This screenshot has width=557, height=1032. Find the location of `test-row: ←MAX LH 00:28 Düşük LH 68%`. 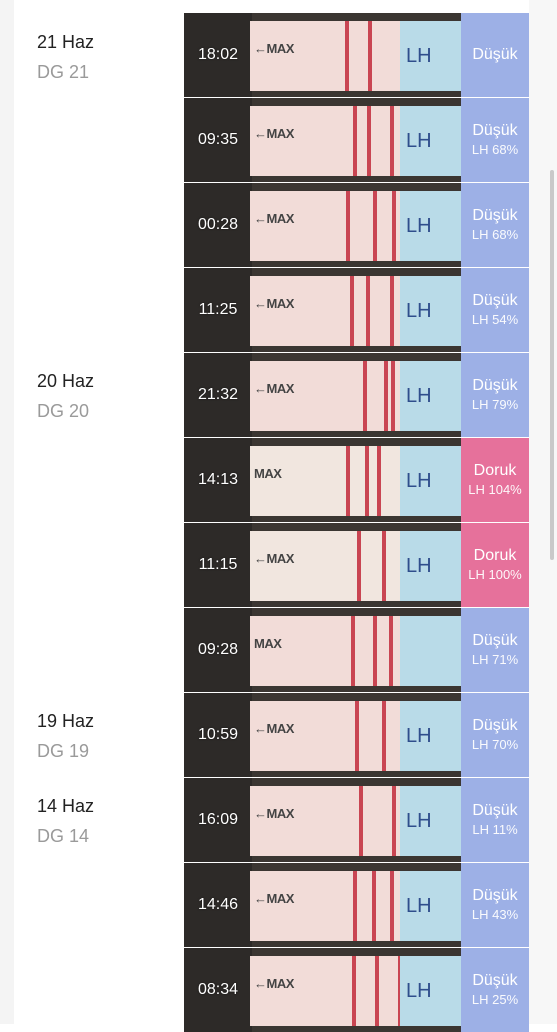

test-row: ←MAX LH 00:28 Düşük LH 68% is located at coordinates (356, 225).